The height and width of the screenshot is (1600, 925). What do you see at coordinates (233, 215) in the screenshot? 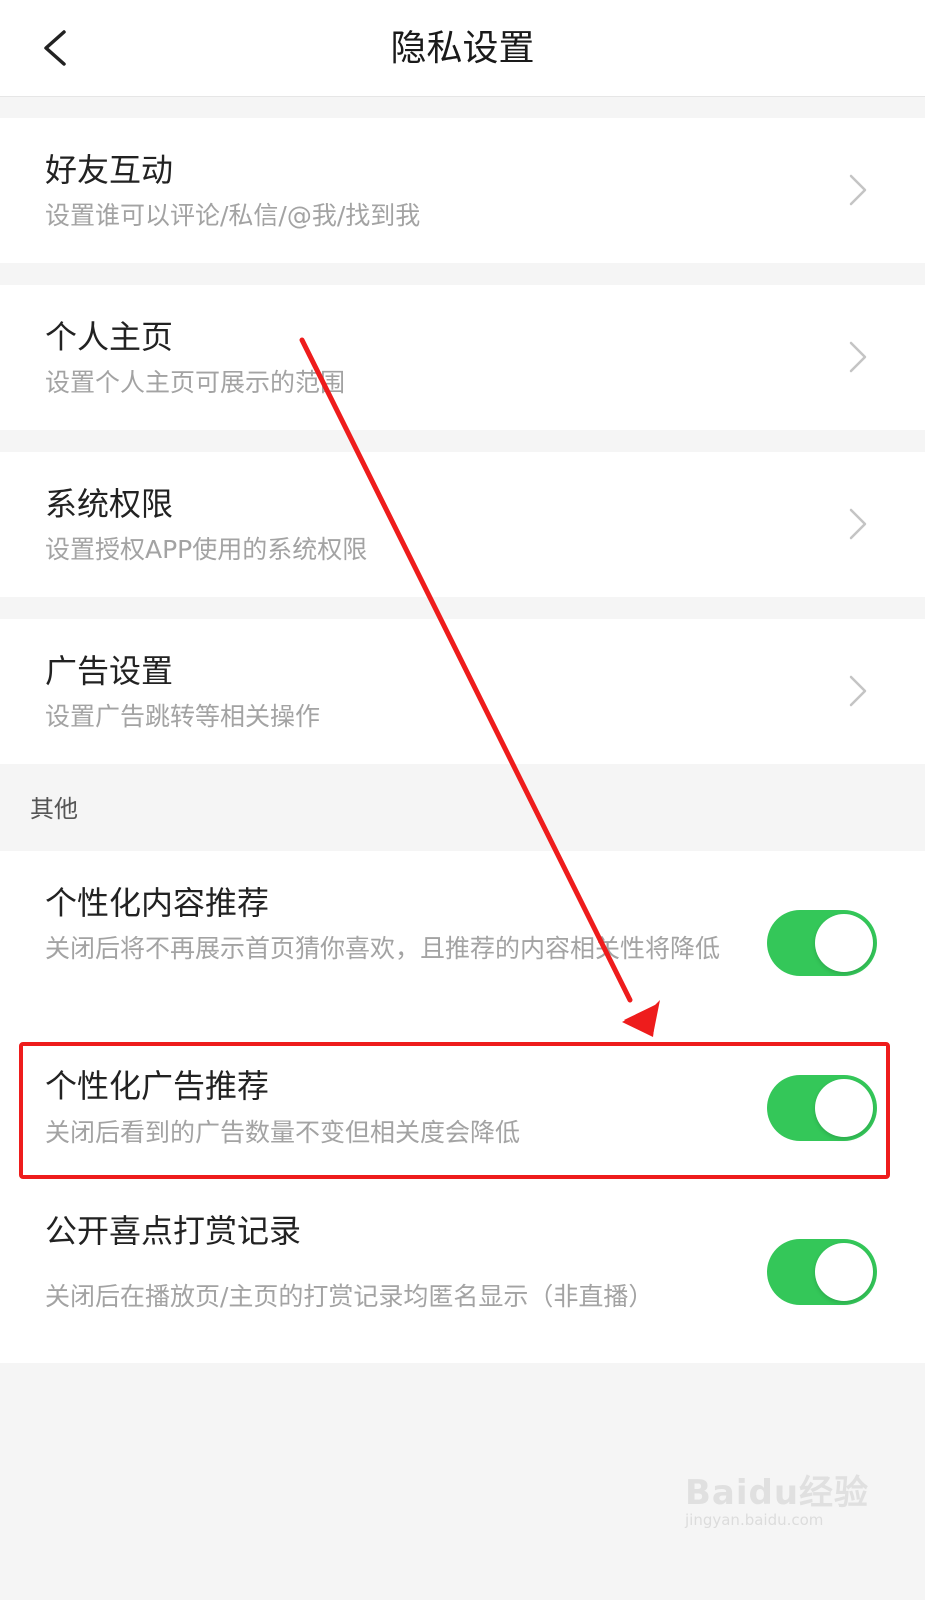
I see `row-subtitle: 设置谁可以评论/私信/@我/找到我` at bounding box center [233, 215].